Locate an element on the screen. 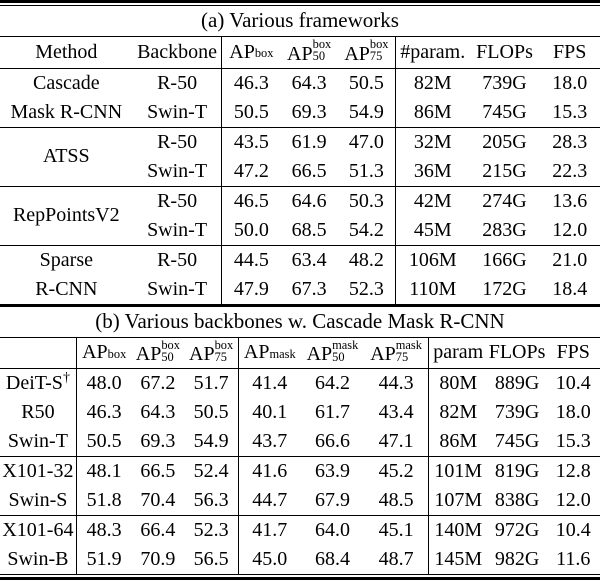  cell-ap-box: 48.3 is located at coordinates (103, 530).